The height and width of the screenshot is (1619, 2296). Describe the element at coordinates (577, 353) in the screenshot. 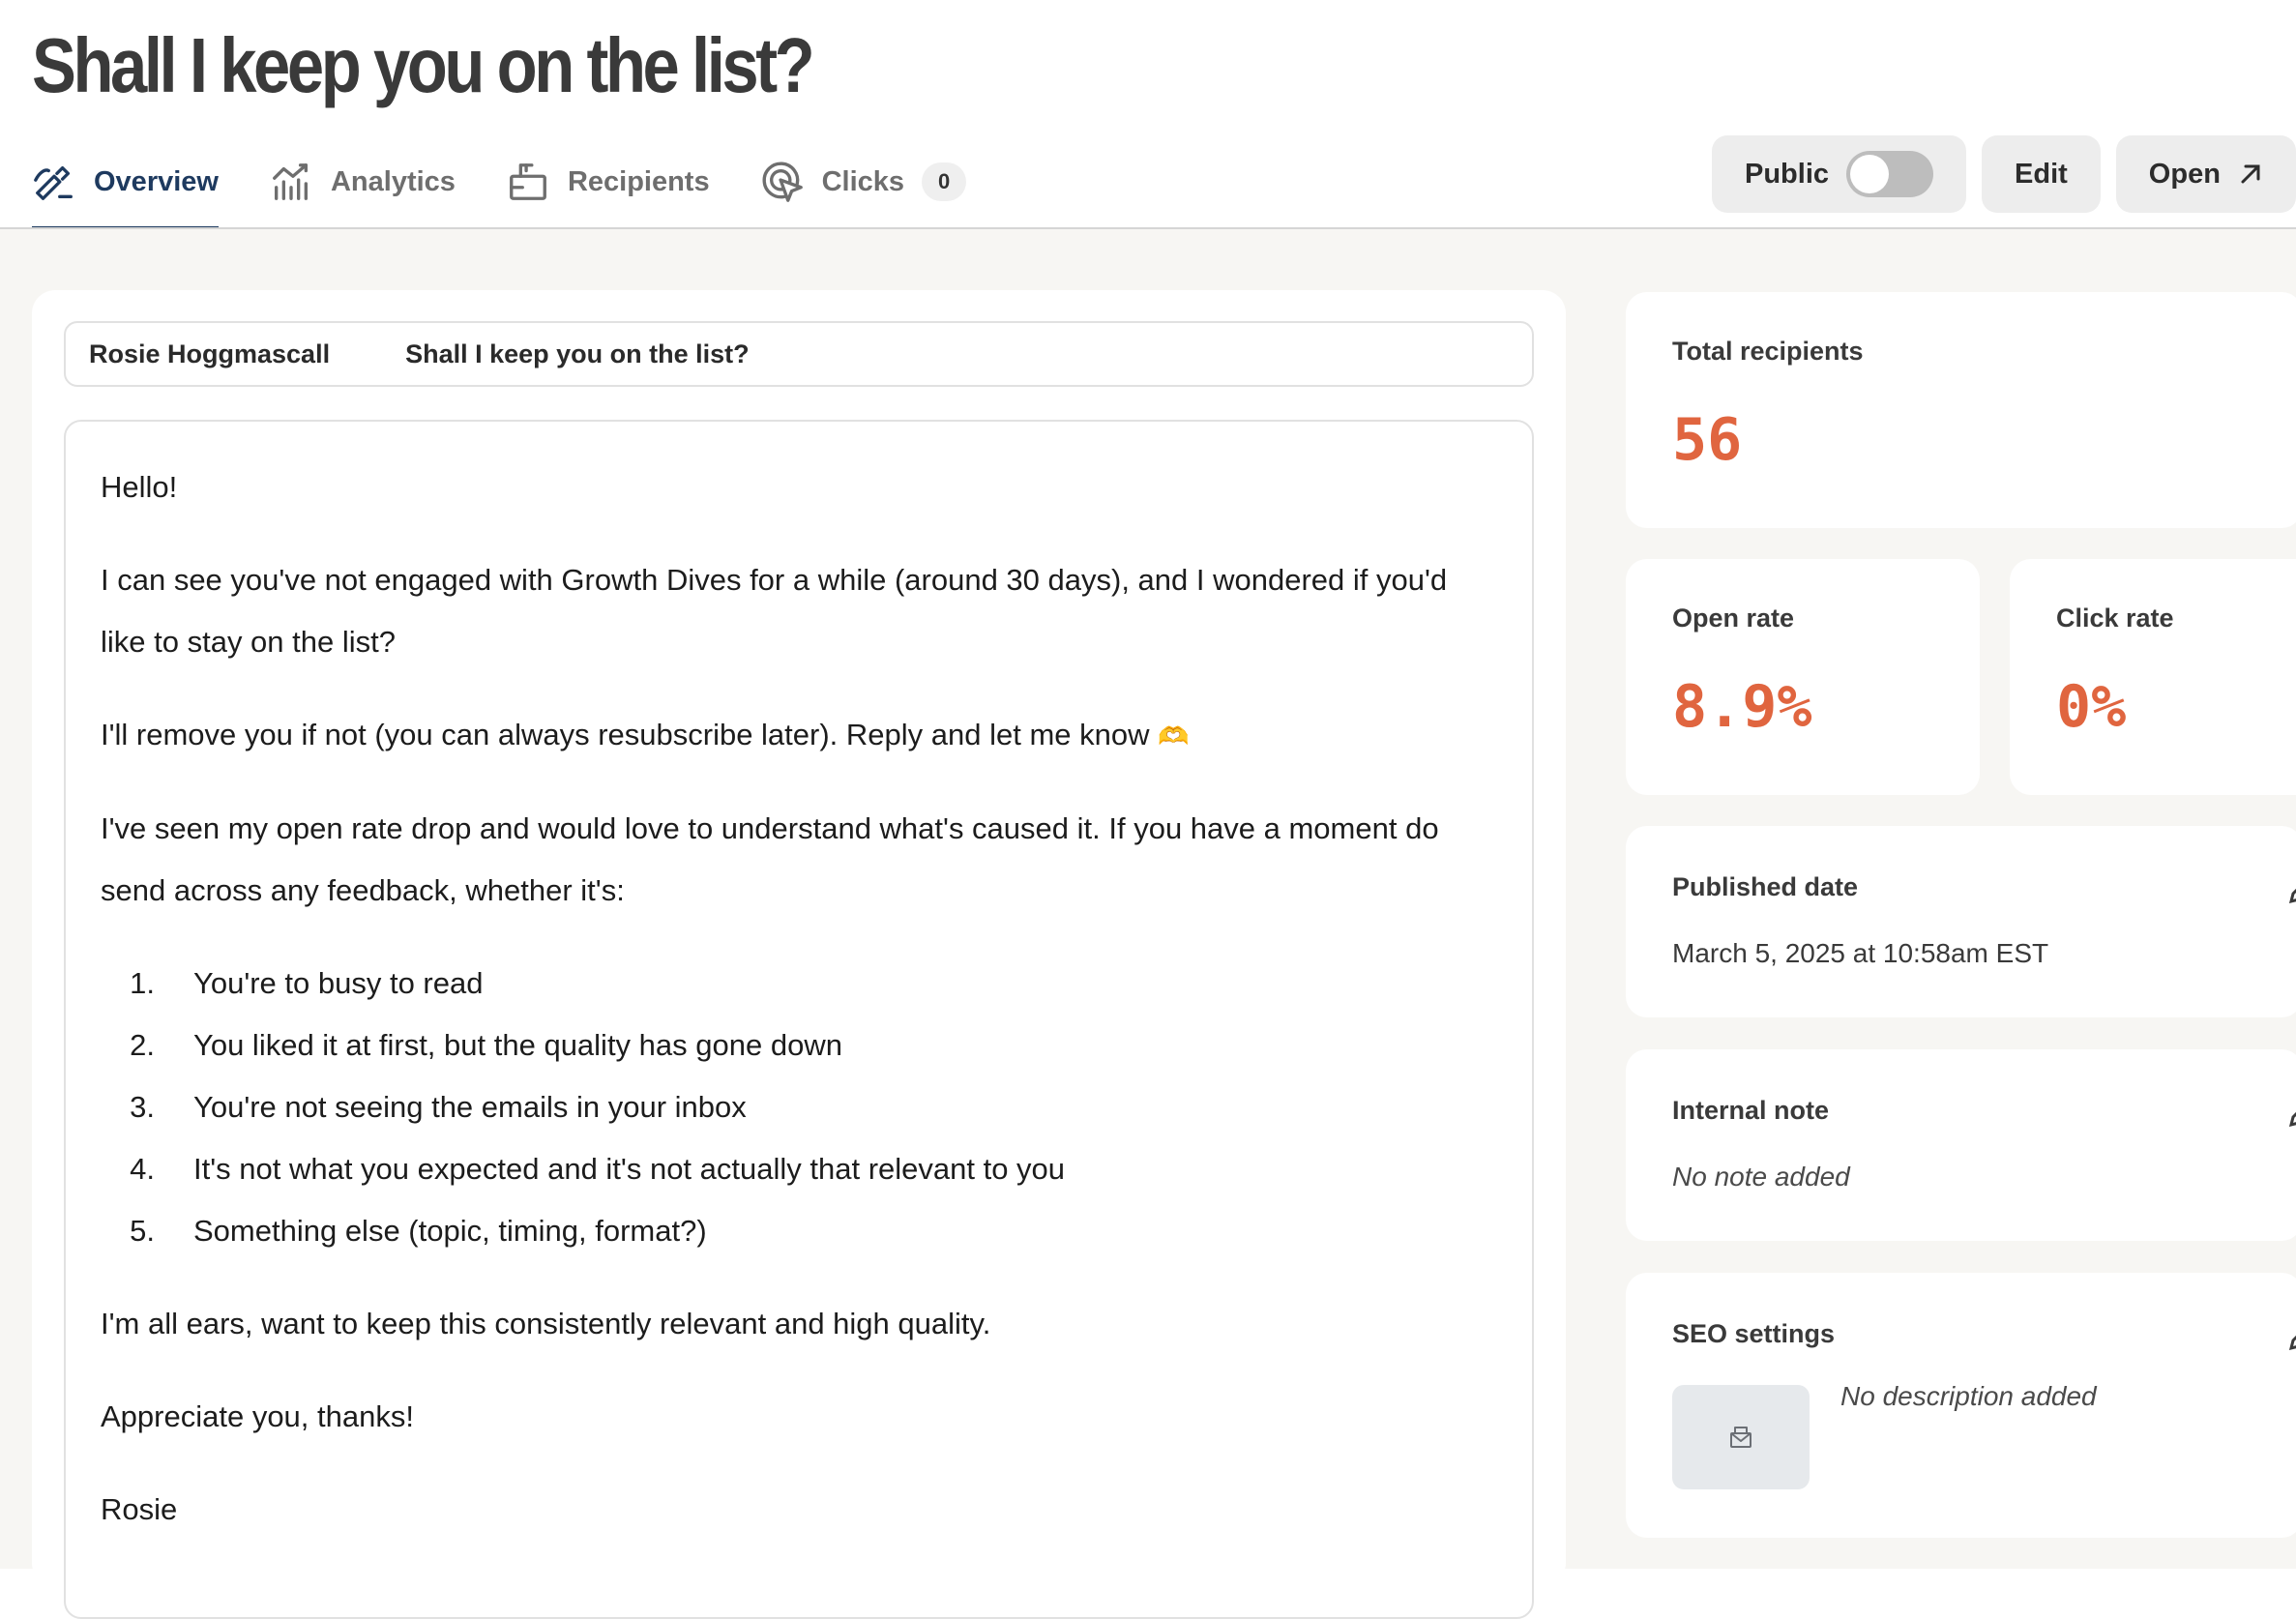

I see `email-subject: Shall I keep you on the list?` at that location.